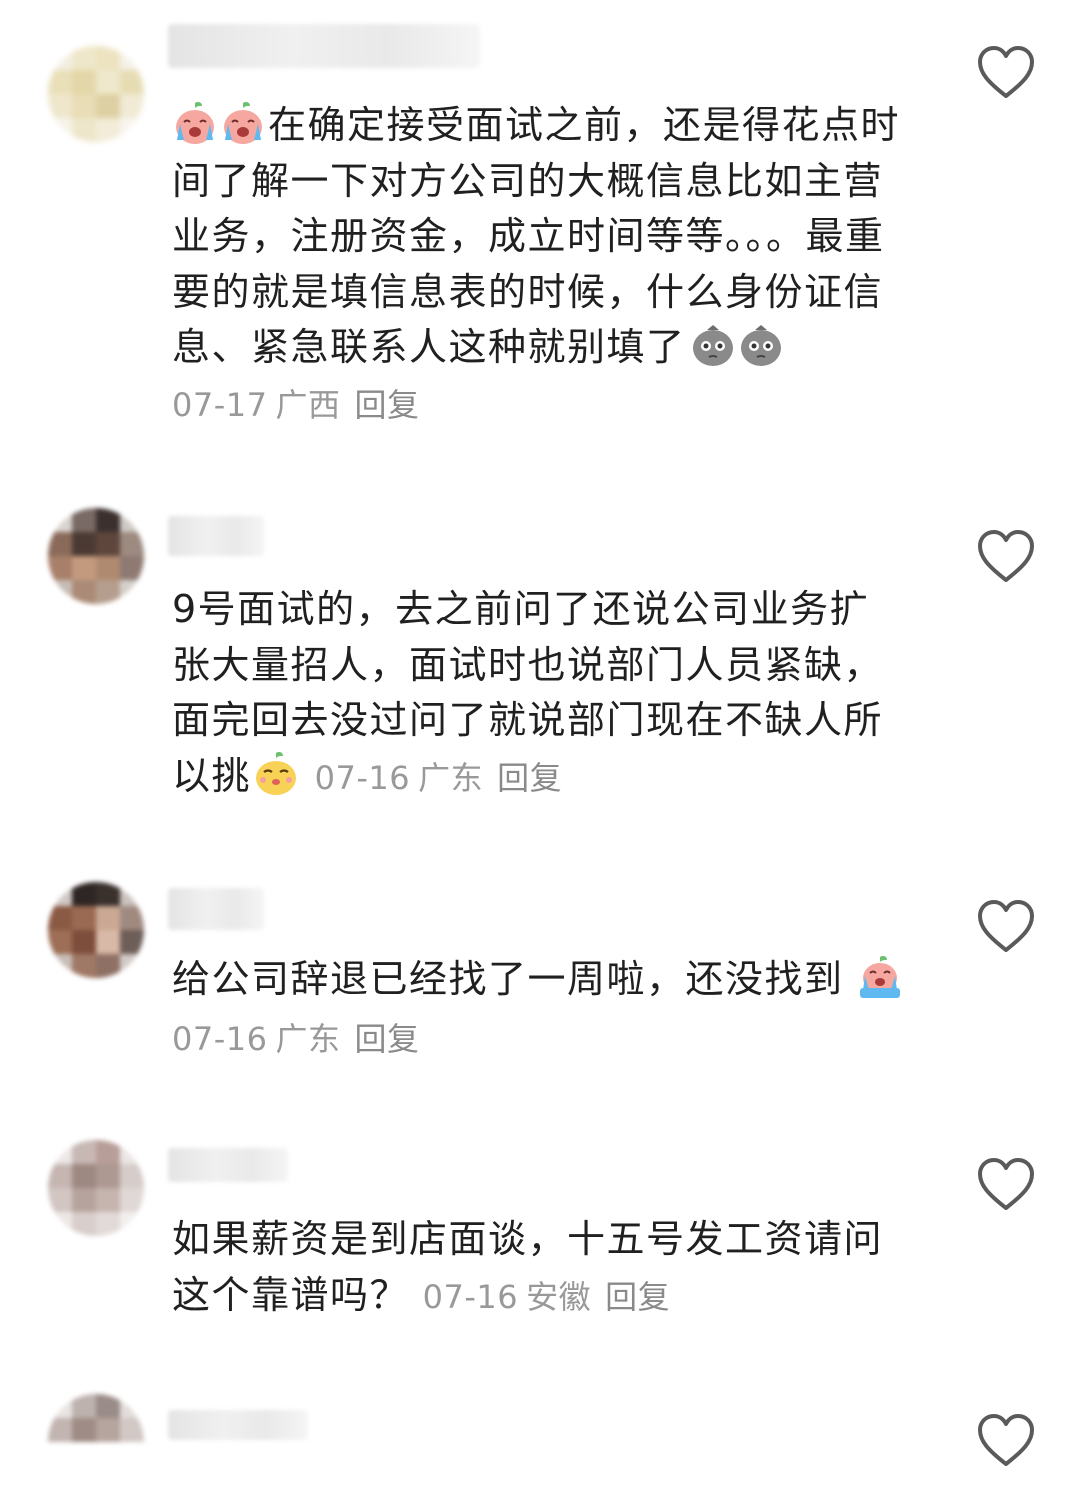 Image resolution: width=1080 pixels, height=1490 pixels. What do you see at coordinates (508, 979) in the screenshot?
I see `comment-text: 给公司辞退已经找了一周啦，还没找到` at bounding box center [508, 979].